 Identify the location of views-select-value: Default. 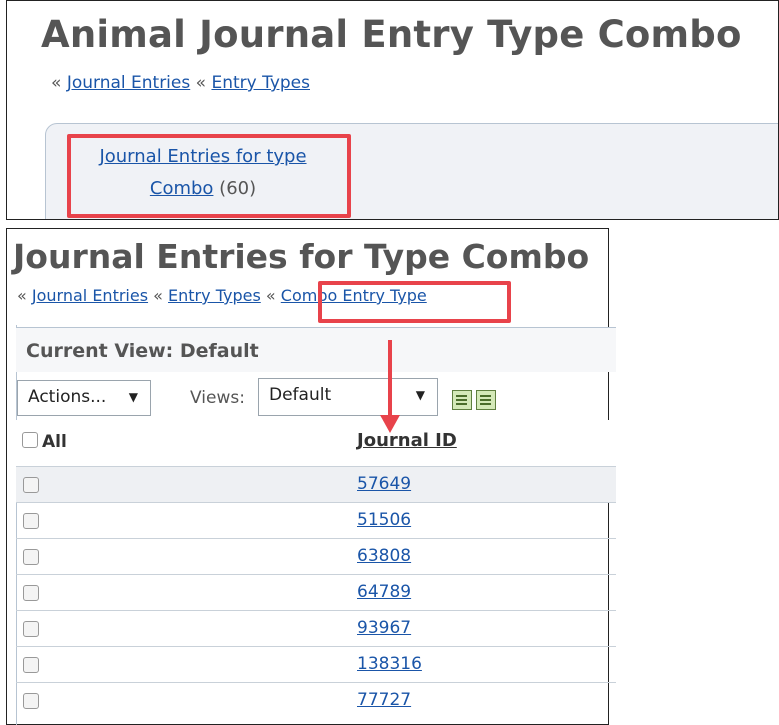
(300, 395).